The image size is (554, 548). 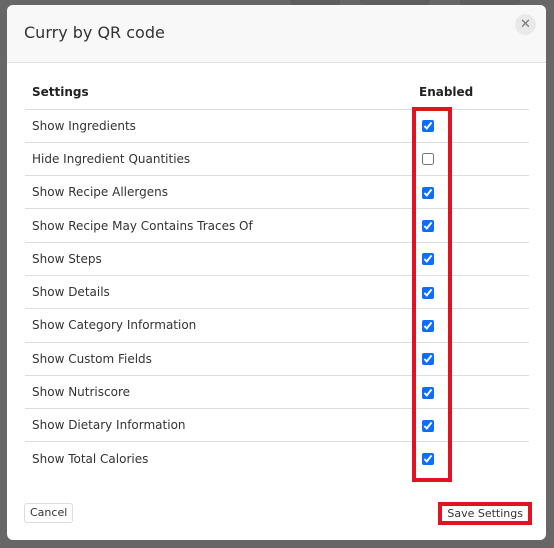 What do you see at coordinates (222, 425) in the screenshot?
I see `setting-label: Show Dietary Information` at bounding box center [222, 425].